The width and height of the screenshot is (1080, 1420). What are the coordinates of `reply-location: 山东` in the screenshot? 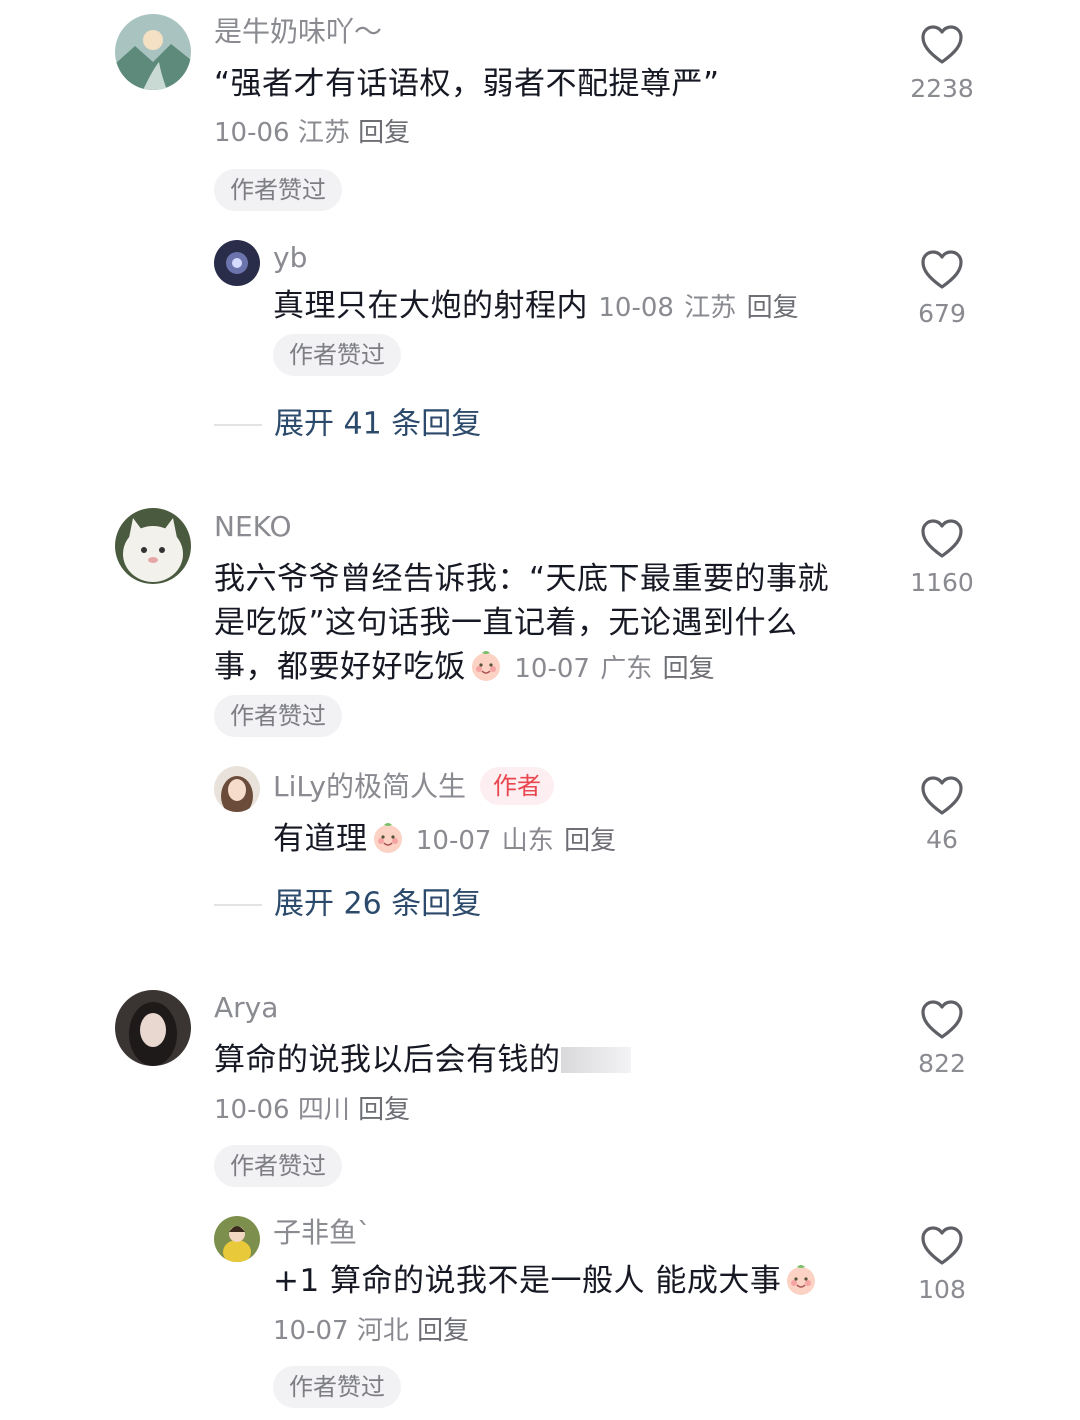 It's located at (527, 841).